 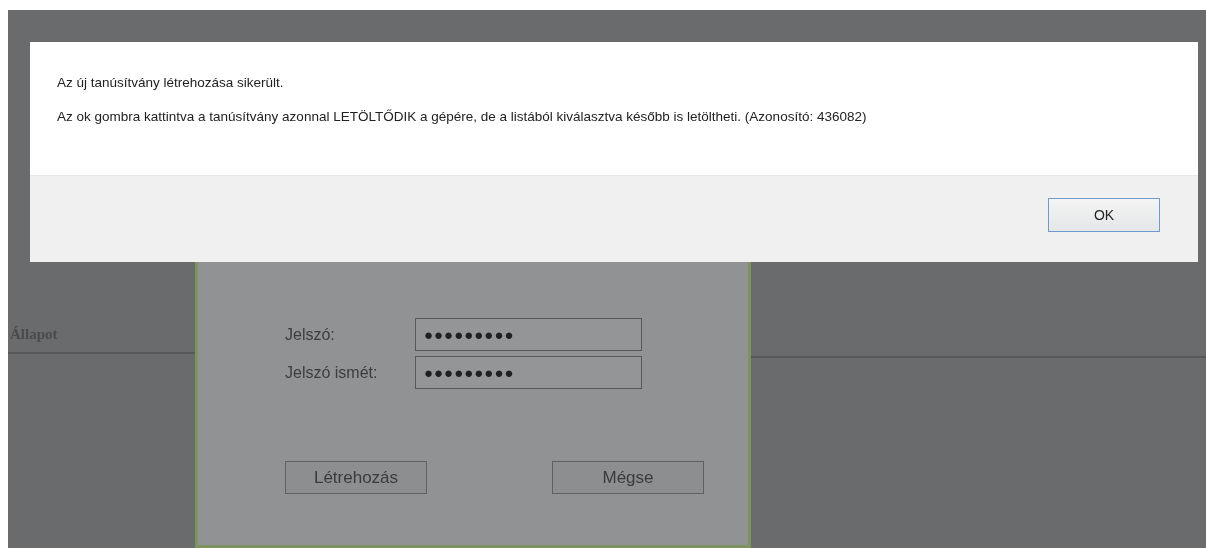 I want to click on field-label: Jelszó ismét:, so click(x=332, y=372).